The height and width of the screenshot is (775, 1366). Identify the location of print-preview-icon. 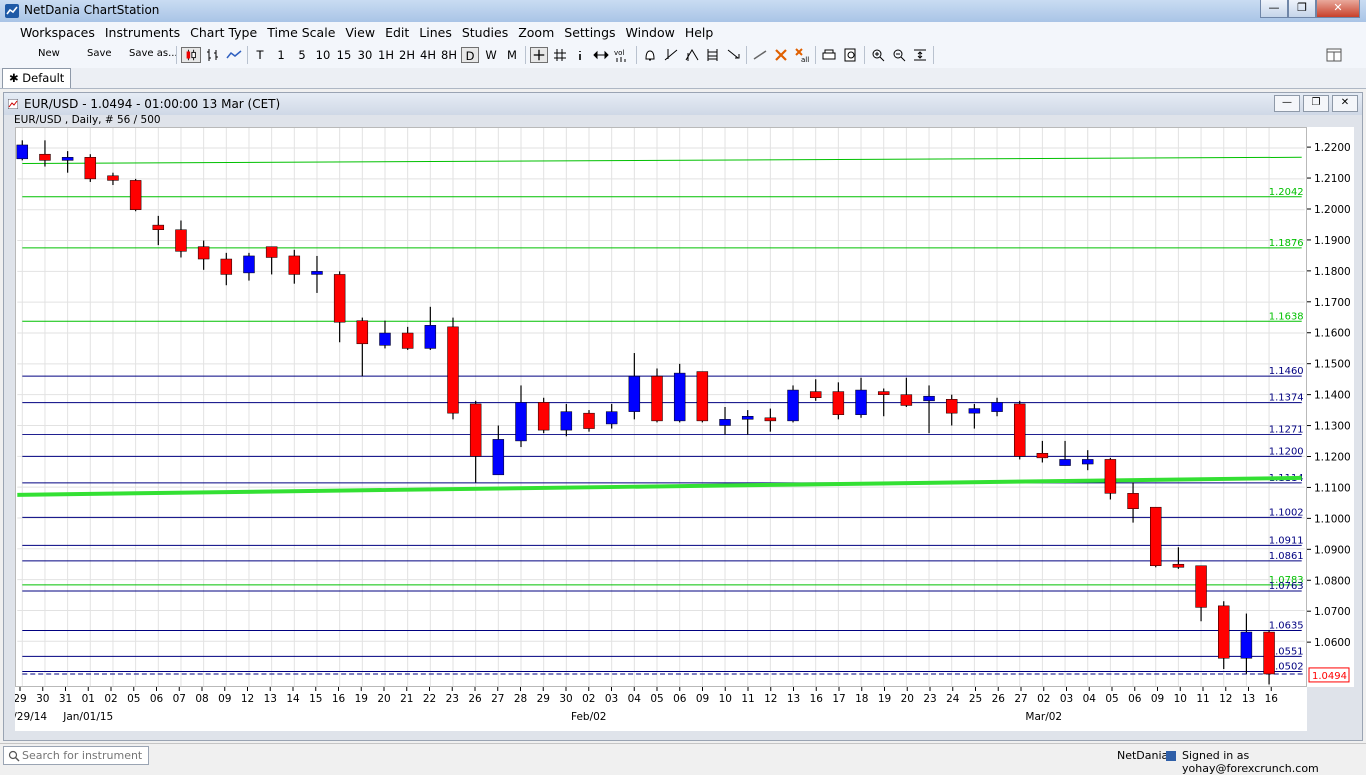
(851, 55).